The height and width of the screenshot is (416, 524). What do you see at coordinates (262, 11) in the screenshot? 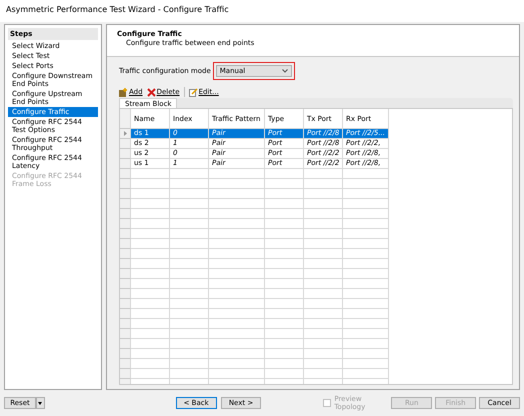
I see `window-title: Asymmetric Performance Test Wizard - Configure Traffic` at bounding box center [262, 11].